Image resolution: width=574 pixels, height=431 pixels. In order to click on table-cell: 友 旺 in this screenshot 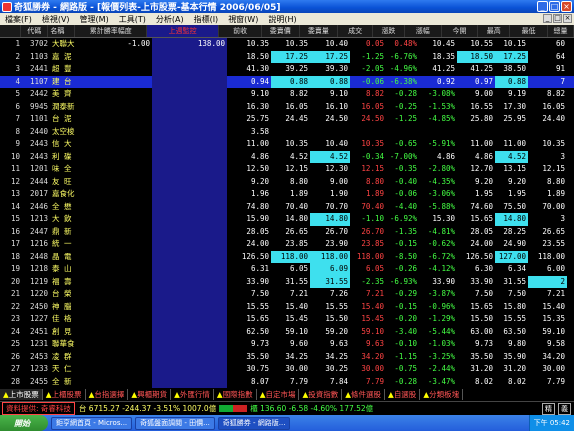, I will do `click(62, 181)`.